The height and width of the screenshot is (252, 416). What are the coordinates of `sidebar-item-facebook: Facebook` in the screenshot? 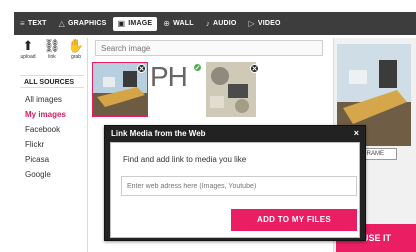 It's located at (52, 129).